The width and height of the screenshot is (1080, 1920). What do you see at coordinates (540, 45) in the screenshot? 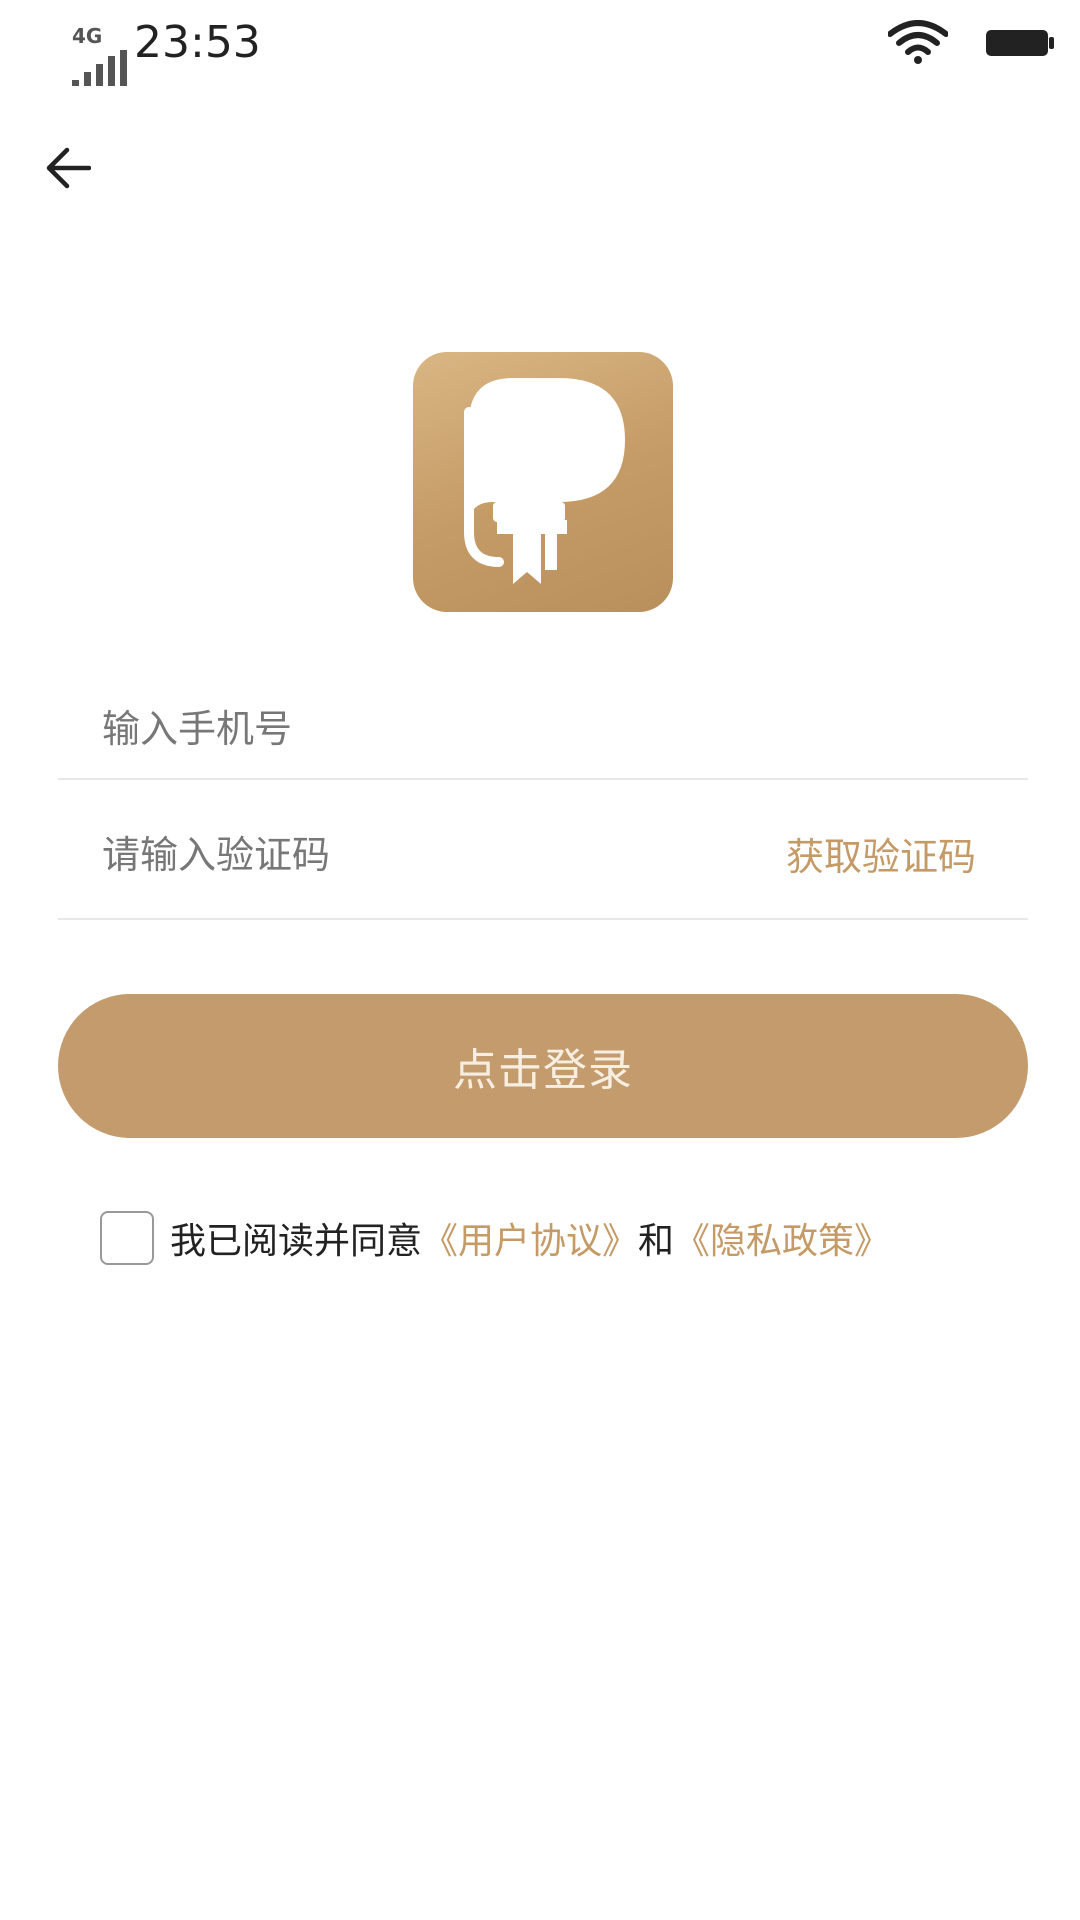
I see `status-bar: 4G 23:53` at bounding box center [540, 45].